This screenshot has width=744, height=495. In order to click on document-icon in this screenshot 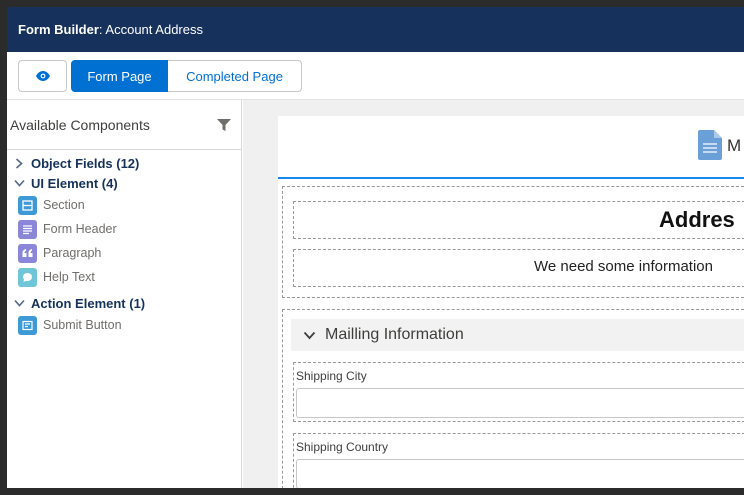, I will do `click(710, 145)`.